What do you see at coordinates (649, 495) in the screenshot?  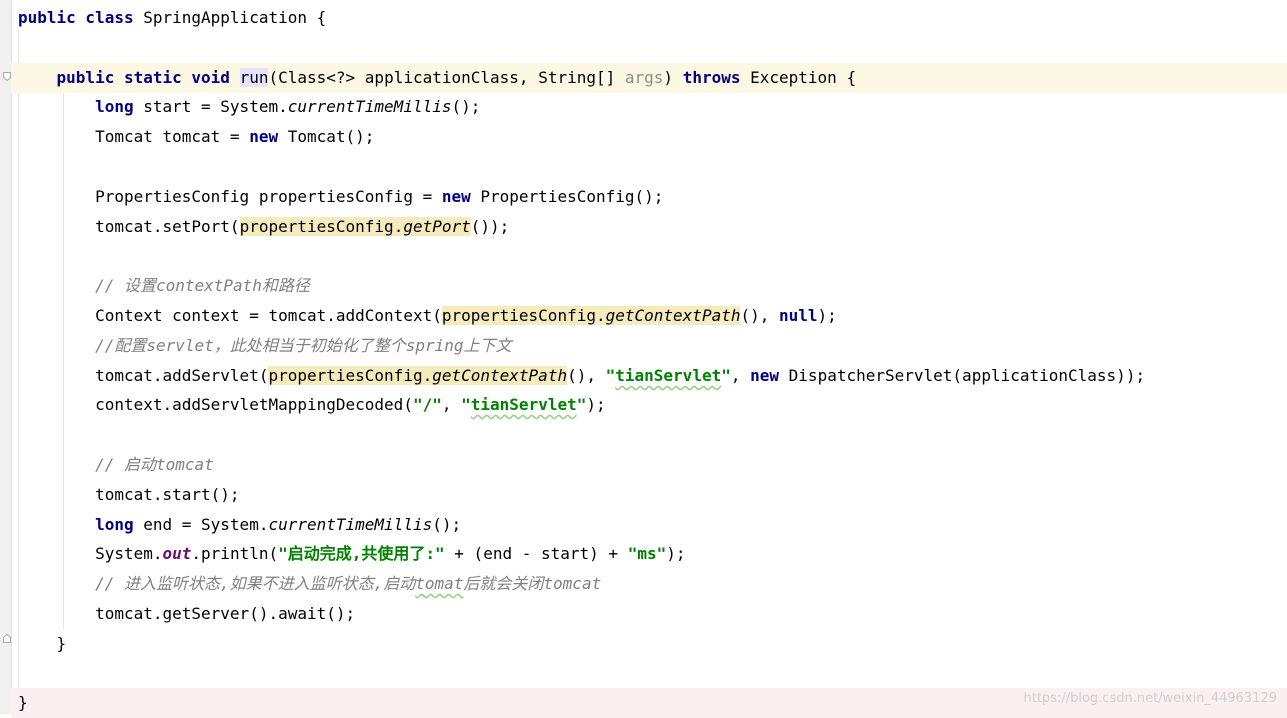 I see `code-line: tomcat.start();` at bounding box center [649, 495].